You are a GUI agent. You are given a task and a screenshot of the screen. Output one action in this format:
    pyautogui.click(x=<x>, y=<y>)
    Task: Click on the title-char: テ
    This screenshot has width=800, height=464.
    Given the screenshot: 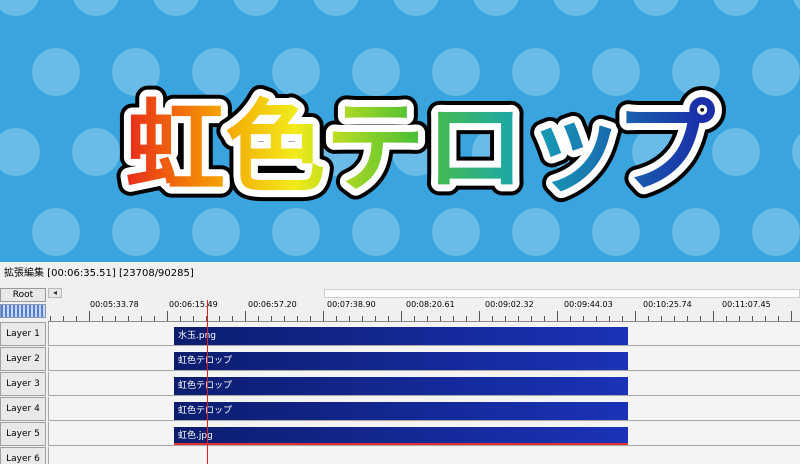 What is the action you would take?
    pyautogui.click(x=375, y=147)
    